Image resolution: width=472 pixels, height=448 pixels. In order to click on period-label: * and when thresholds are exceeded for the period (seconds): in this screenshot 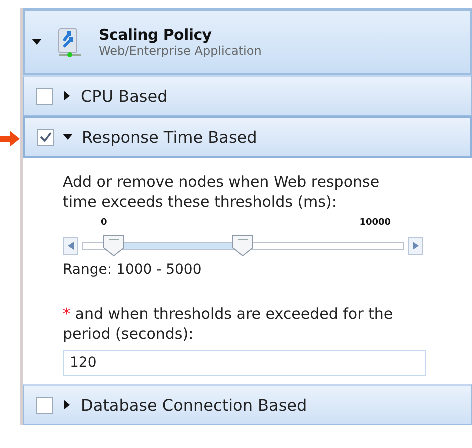, I will do `click(228, 324)`.